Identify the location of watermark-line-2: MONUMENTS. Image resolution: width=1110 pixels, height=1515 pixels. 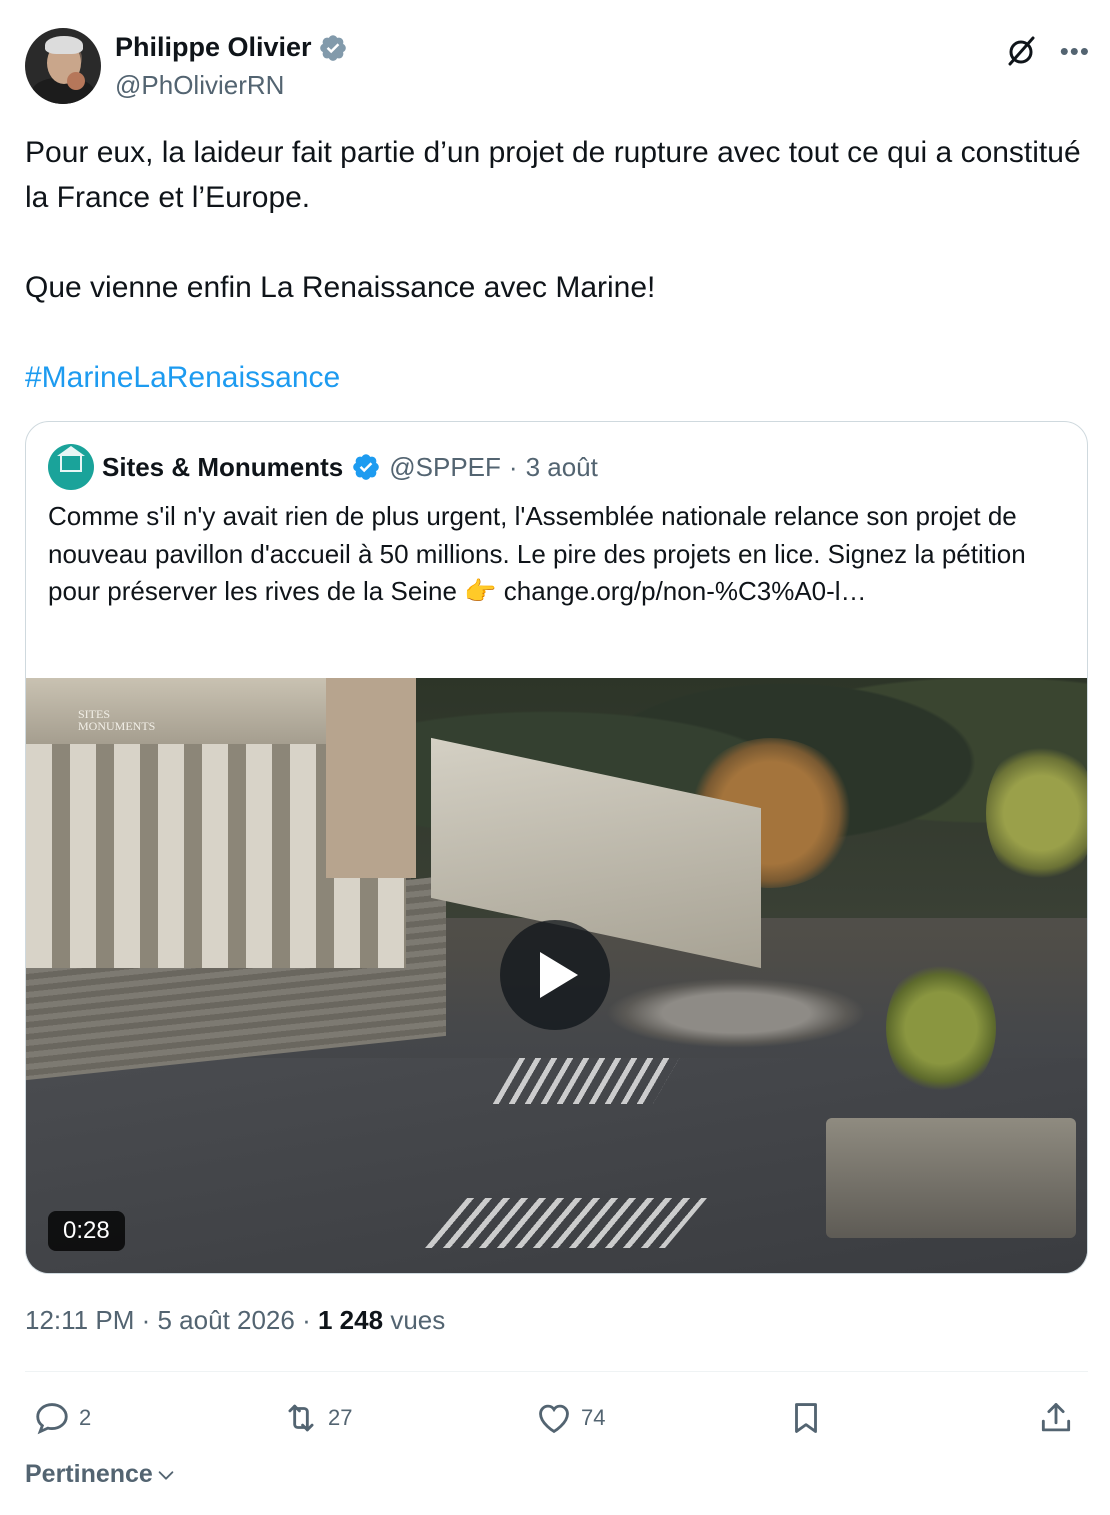
(117, 726).